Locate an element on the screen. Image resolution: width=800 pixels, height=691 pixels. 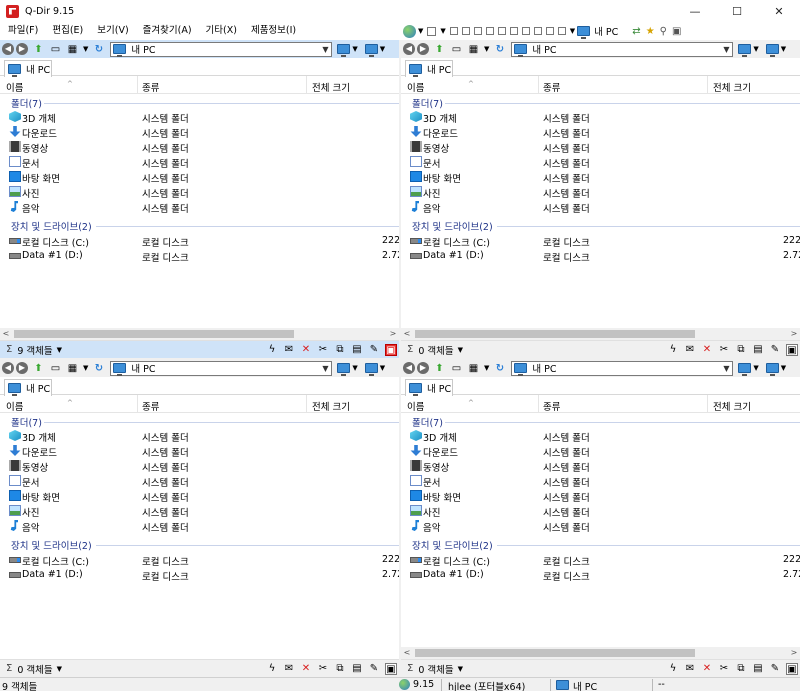
layout-2-icon is located at coordinates (453, 31).